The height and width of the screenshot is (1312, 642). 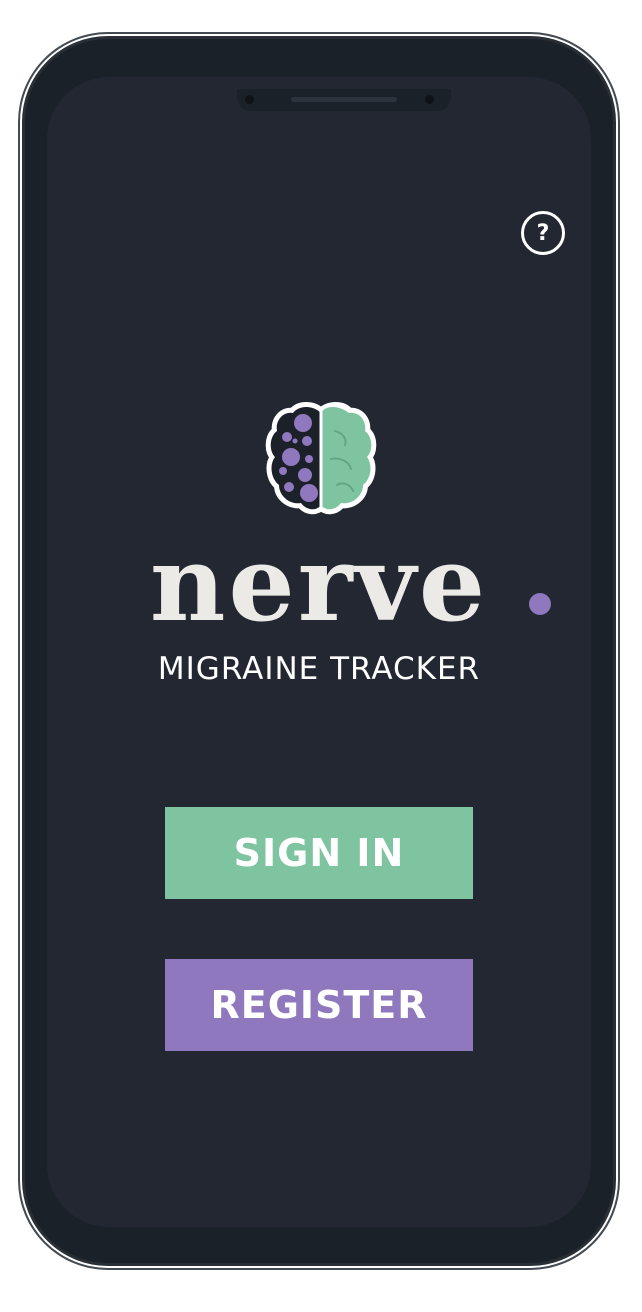 I want to click on phone-notch, so click(x=344, y=100).